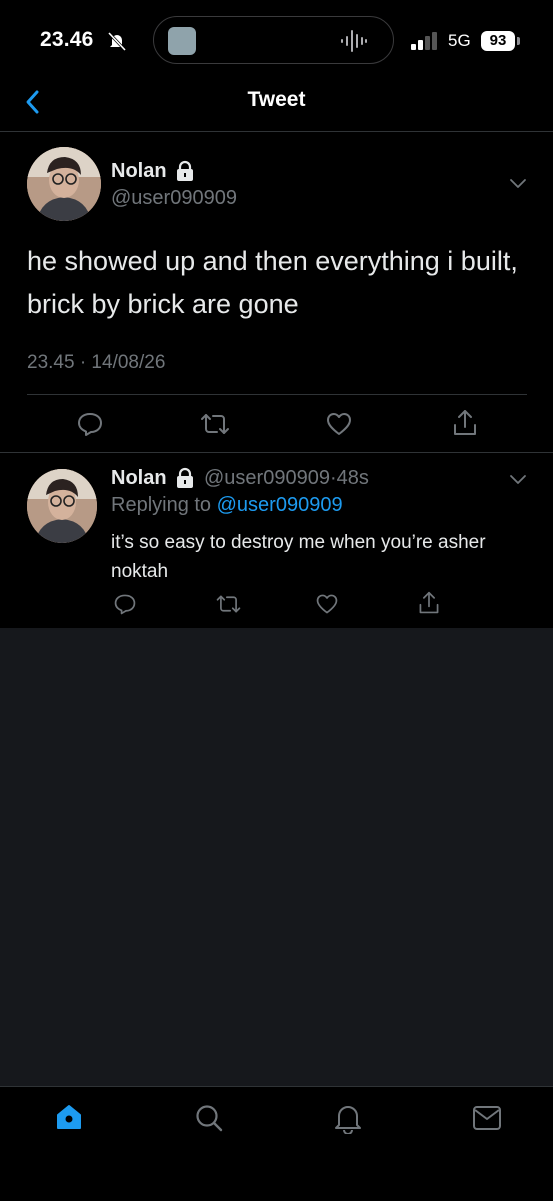  I want to click on tweet-divider, so click(276, 452).